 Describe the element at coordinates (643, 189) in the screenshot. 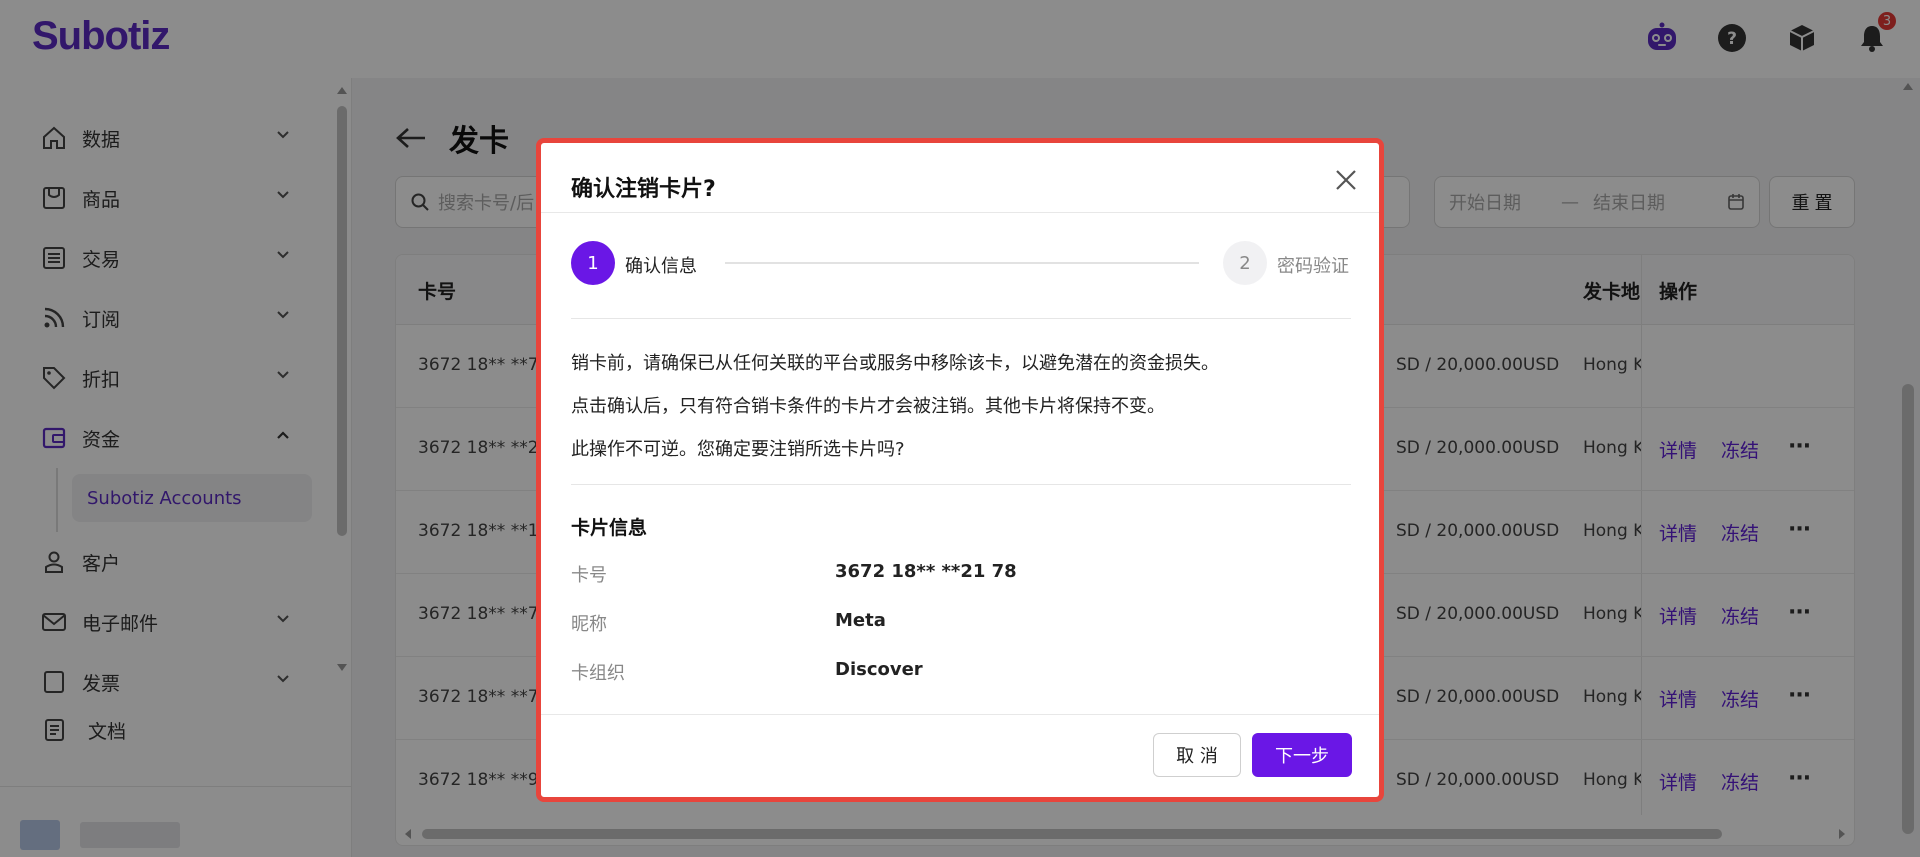

I see `dialog-title: 确认注销卡片?` at that location.